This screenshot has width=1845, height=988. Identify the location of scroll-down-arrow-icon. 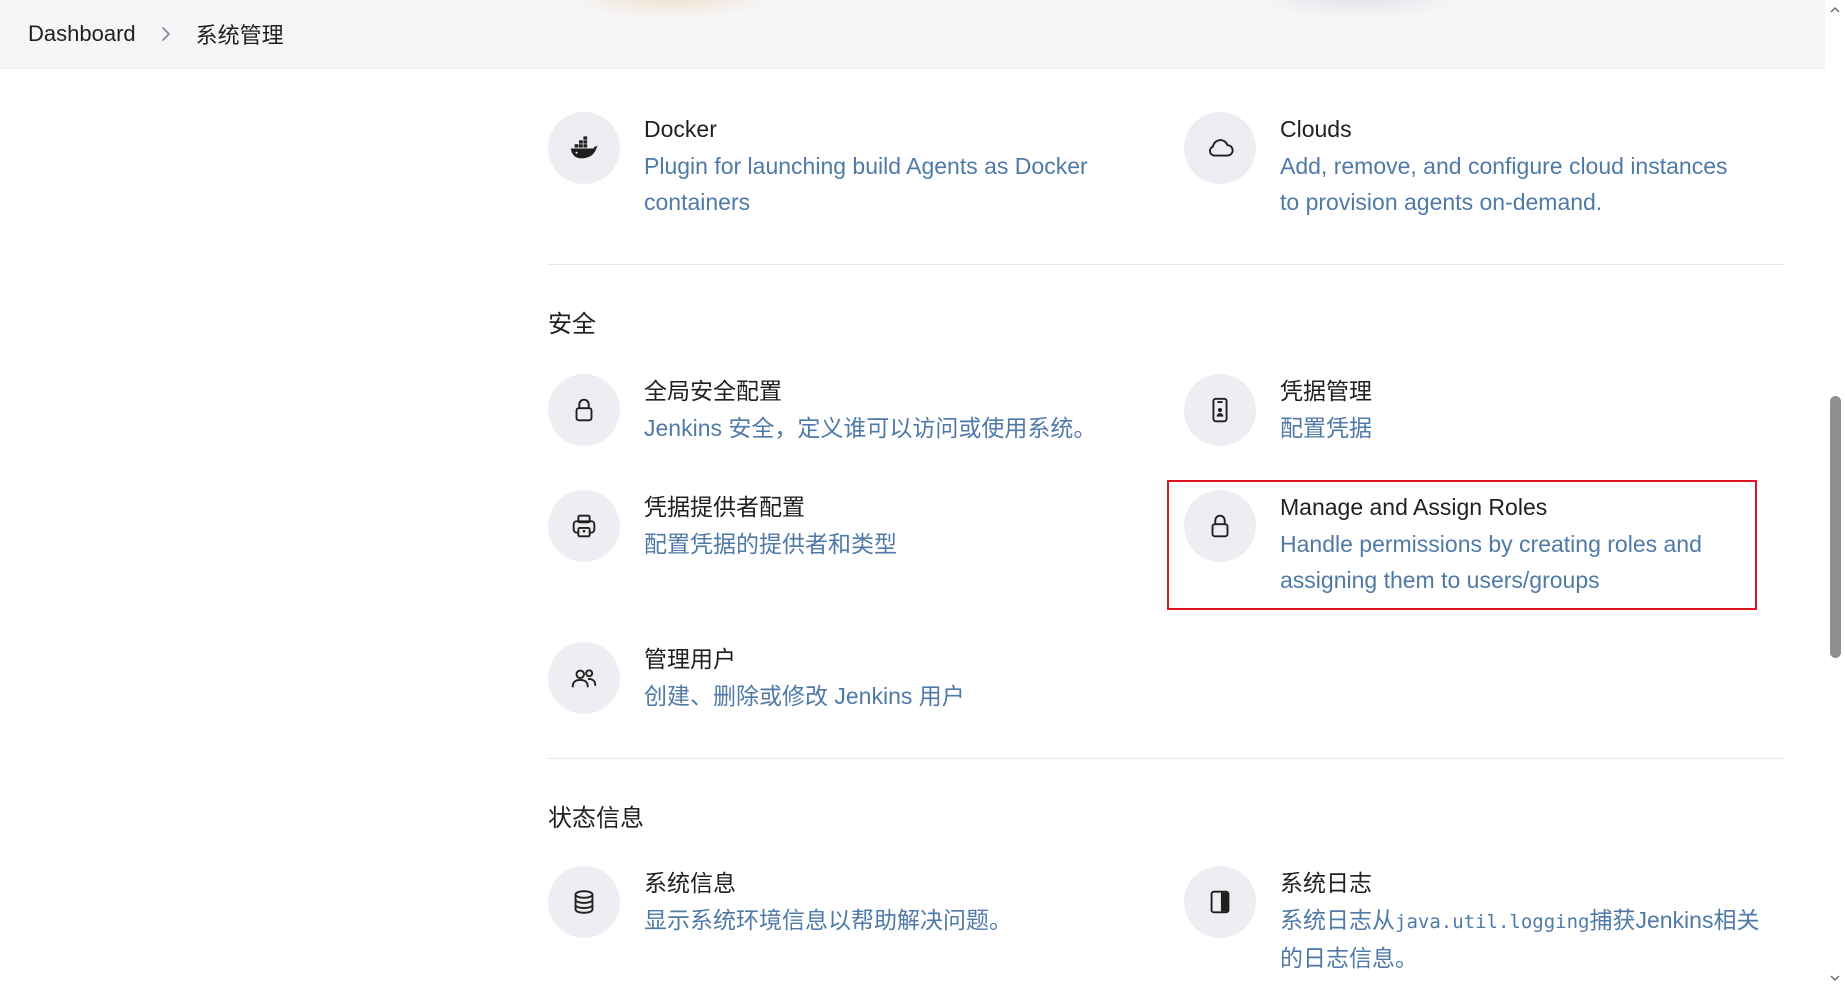
(1835, 978).